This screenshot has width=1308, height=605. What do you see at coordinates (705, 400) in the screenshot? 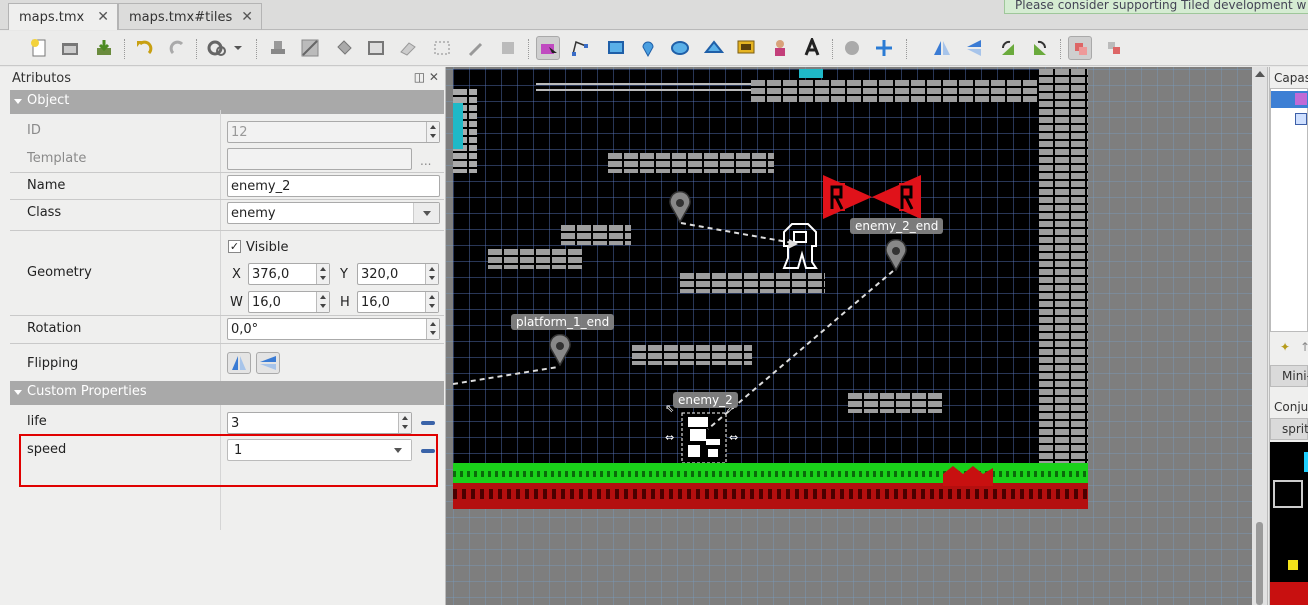
I see `enemy-2-label: enemy_2` at bounding box center [705, 400].